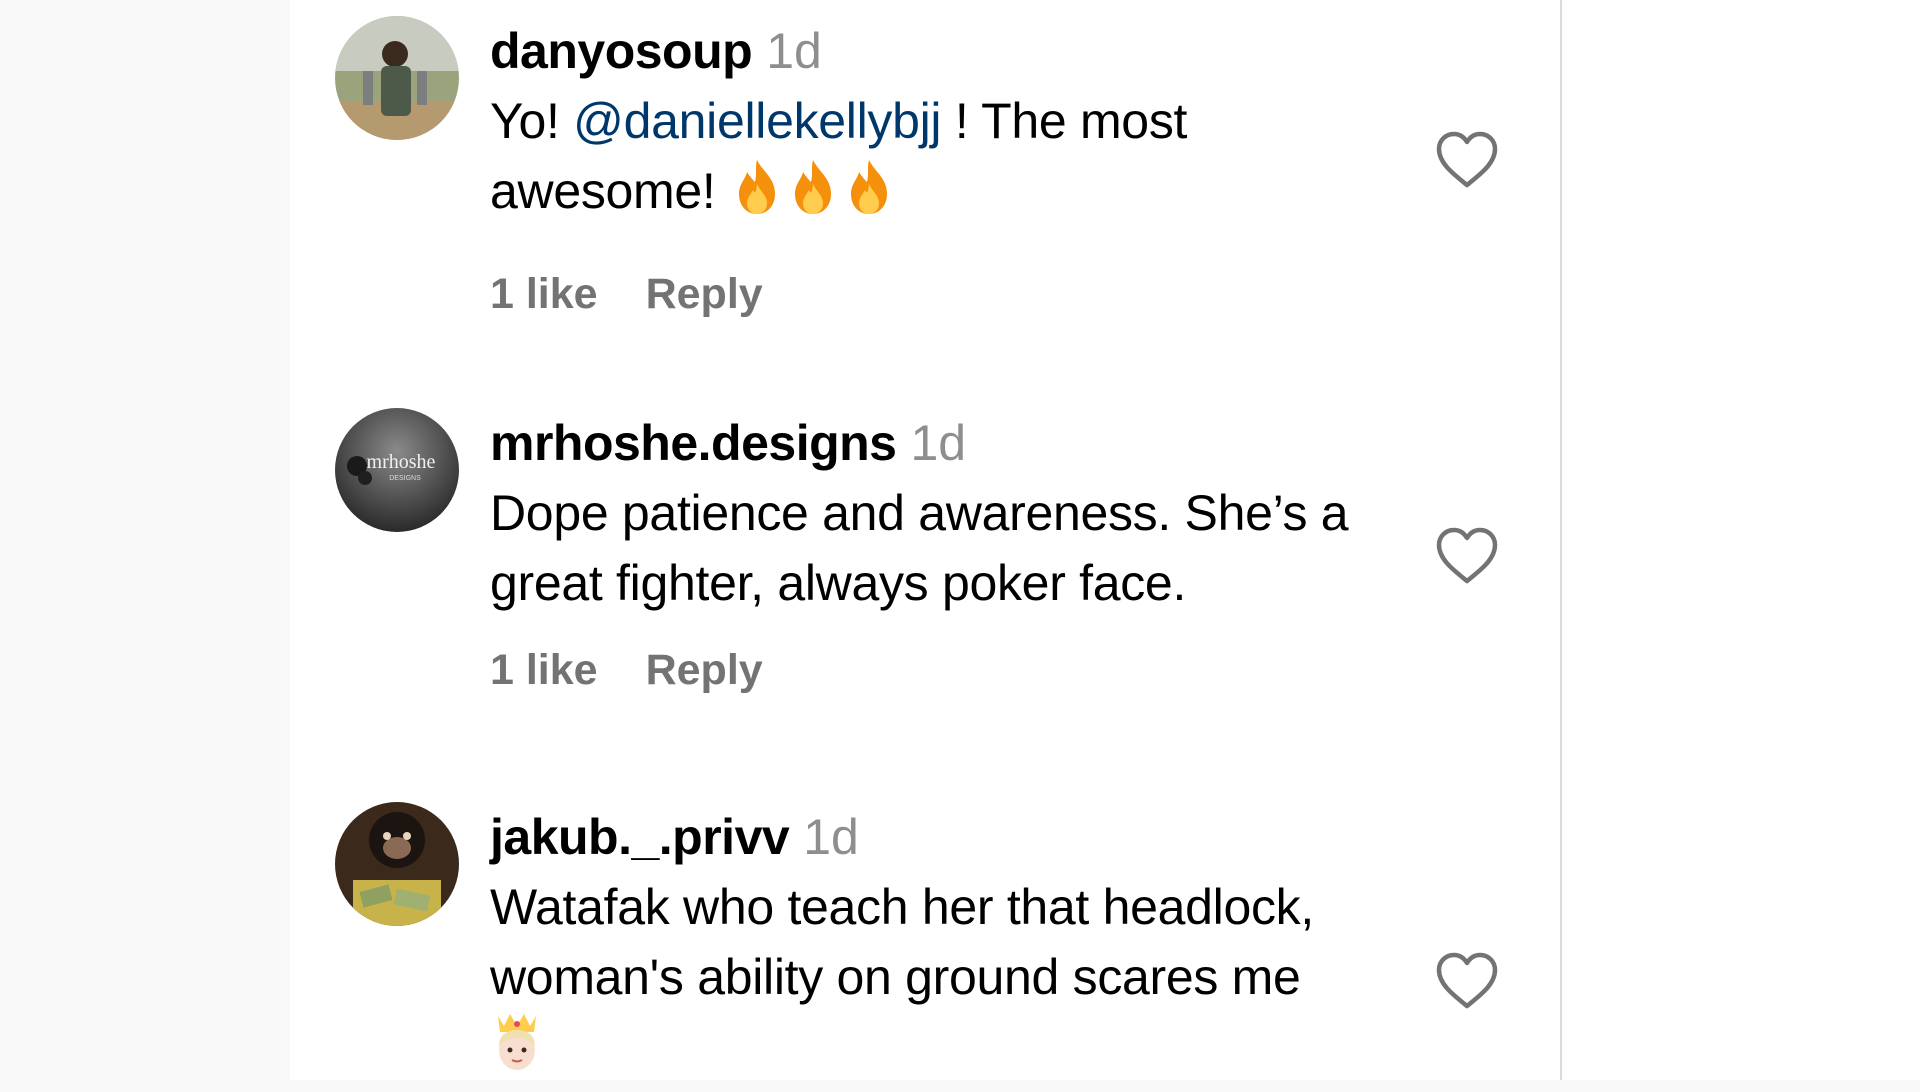 This screenshot has height=1092, width=1920. Describe the element at coordinates (621, 51) in the screenshot. I see `username-link: danyosoup` at that location.